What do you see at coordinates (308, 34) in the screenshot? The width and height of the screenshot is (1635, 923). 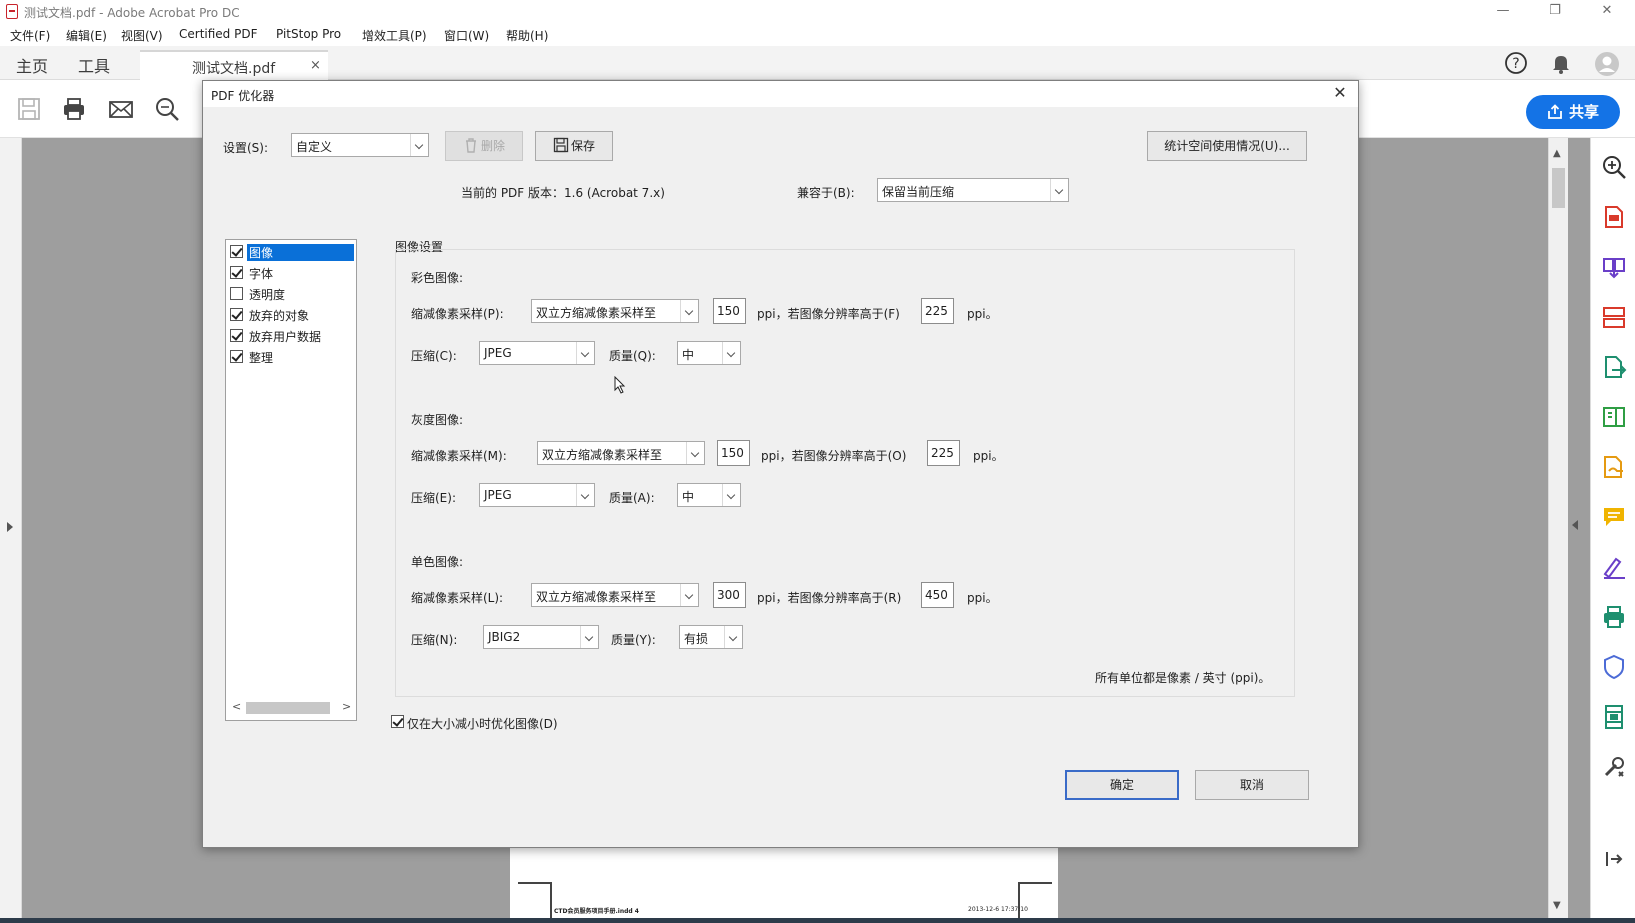 I see `menu-pitstop-pro: PitStop Pro` at bounding box center [308, 34].